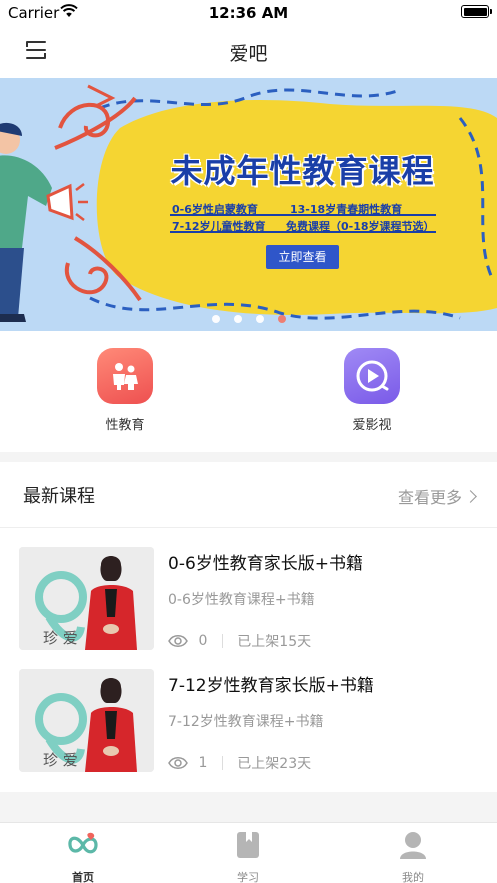 This screenshot has height=883, width=497. What do you see at coordinates (372, 376) in the screenshot?
I see `play-icon` at bounding box center [372, 376].